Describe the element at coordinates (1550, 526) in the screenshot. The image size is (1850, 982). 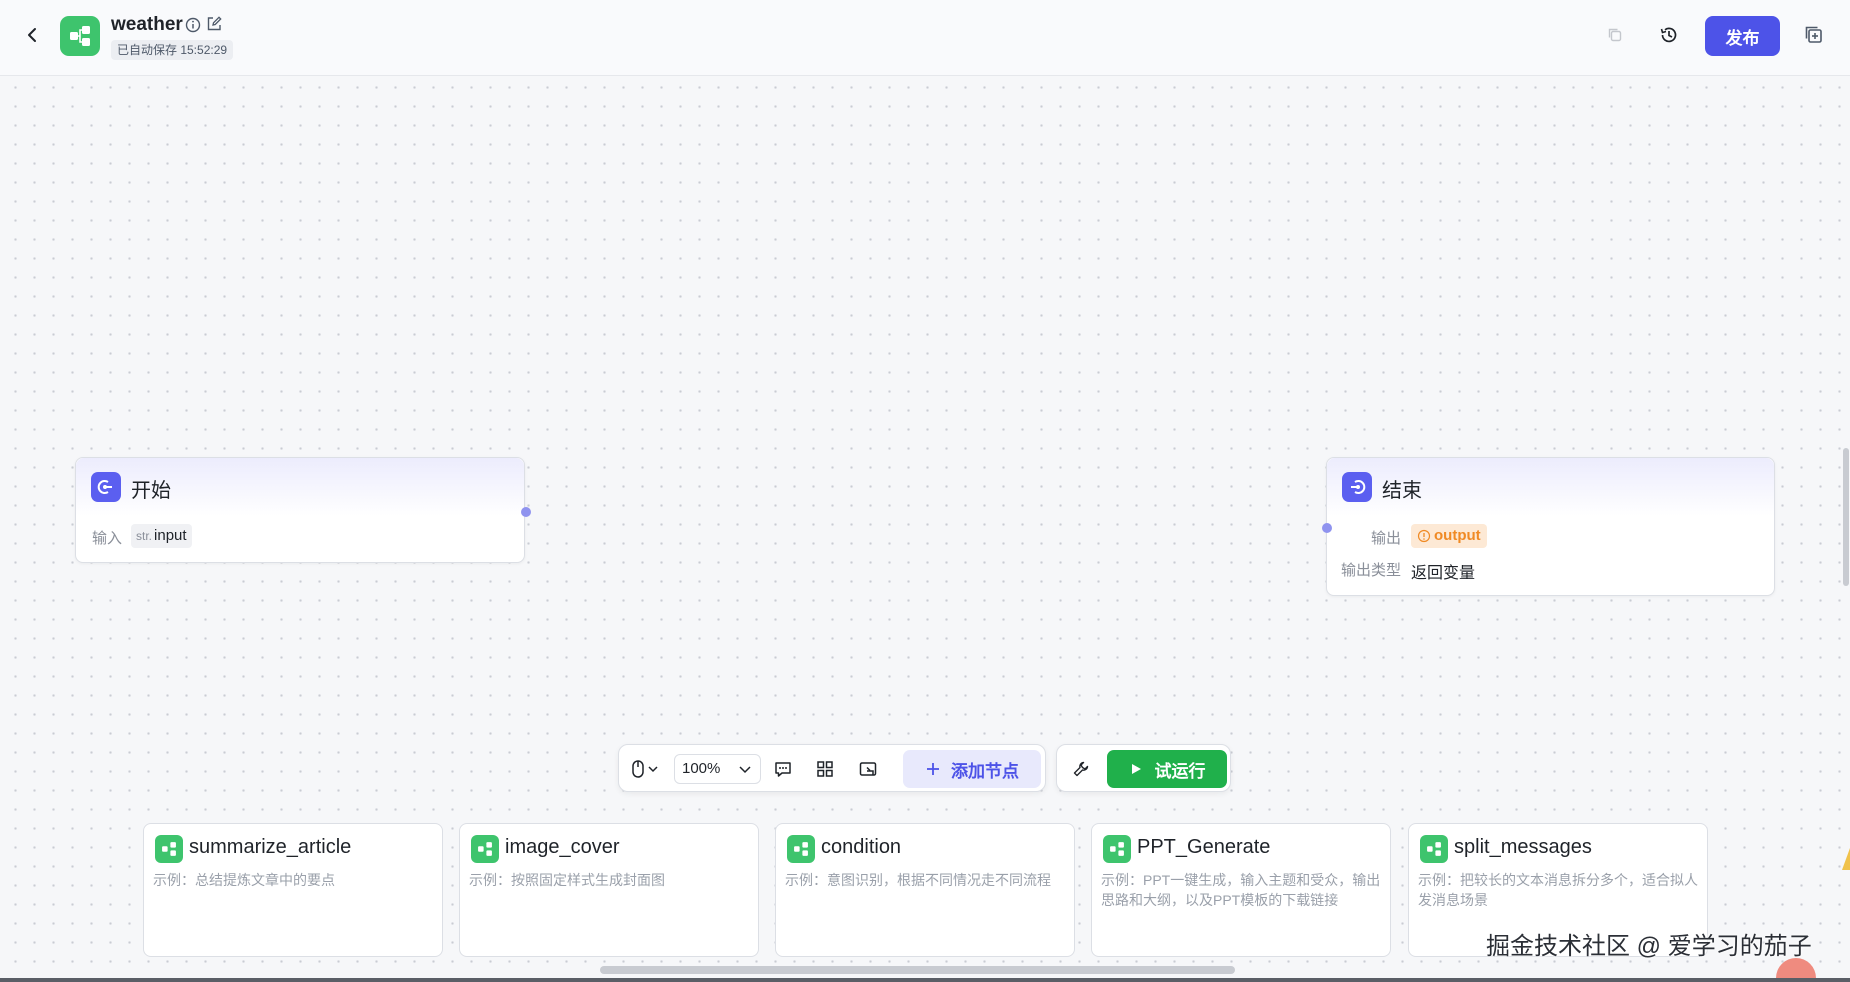
I see `end-node: 结束 输出 output 输出类型 返回变量` at that location.